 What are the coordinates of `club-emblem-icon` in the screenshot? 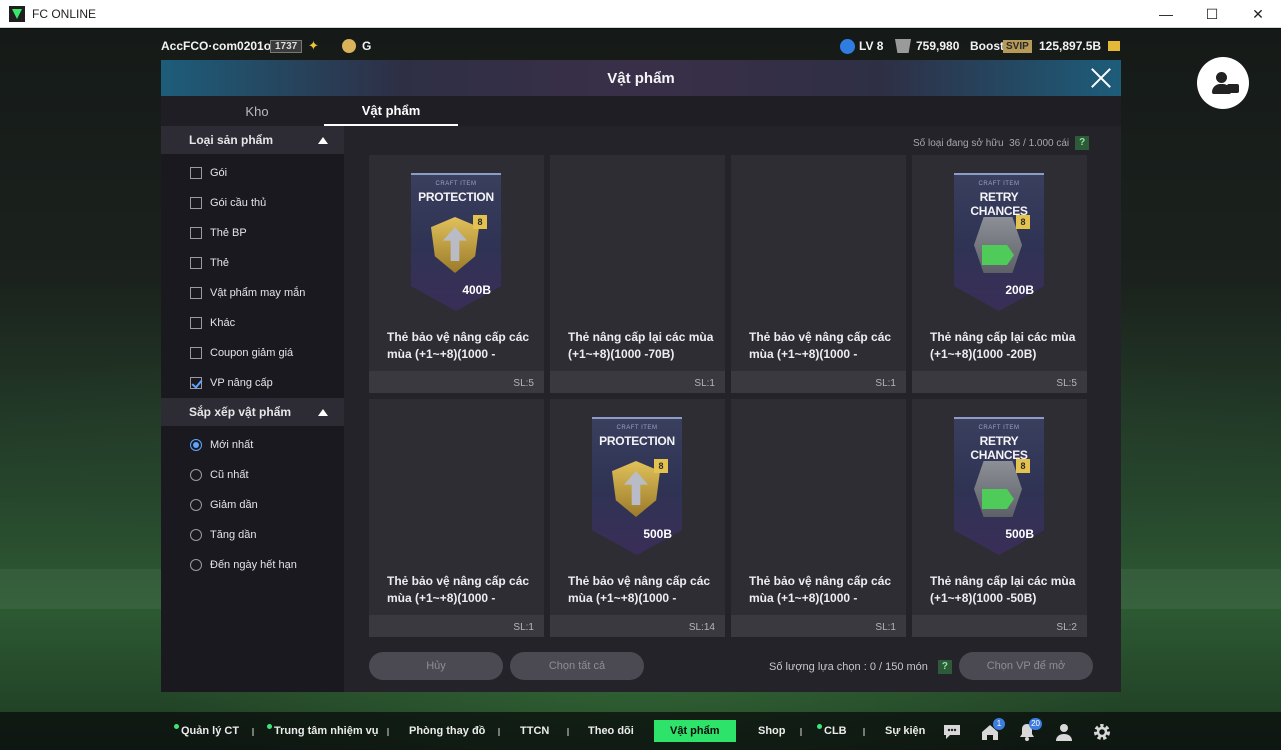 It's located at (349, 46).